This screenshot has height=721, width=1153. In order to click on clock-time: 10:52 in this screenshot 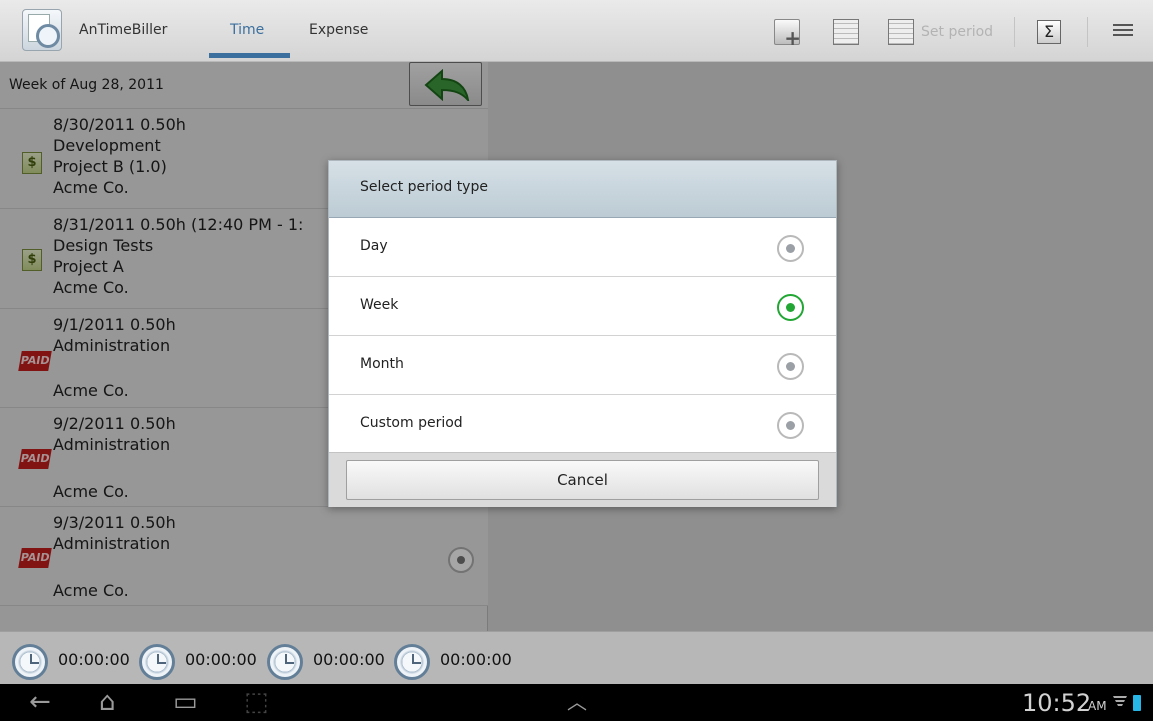, I will do `click(1057, 703)`.